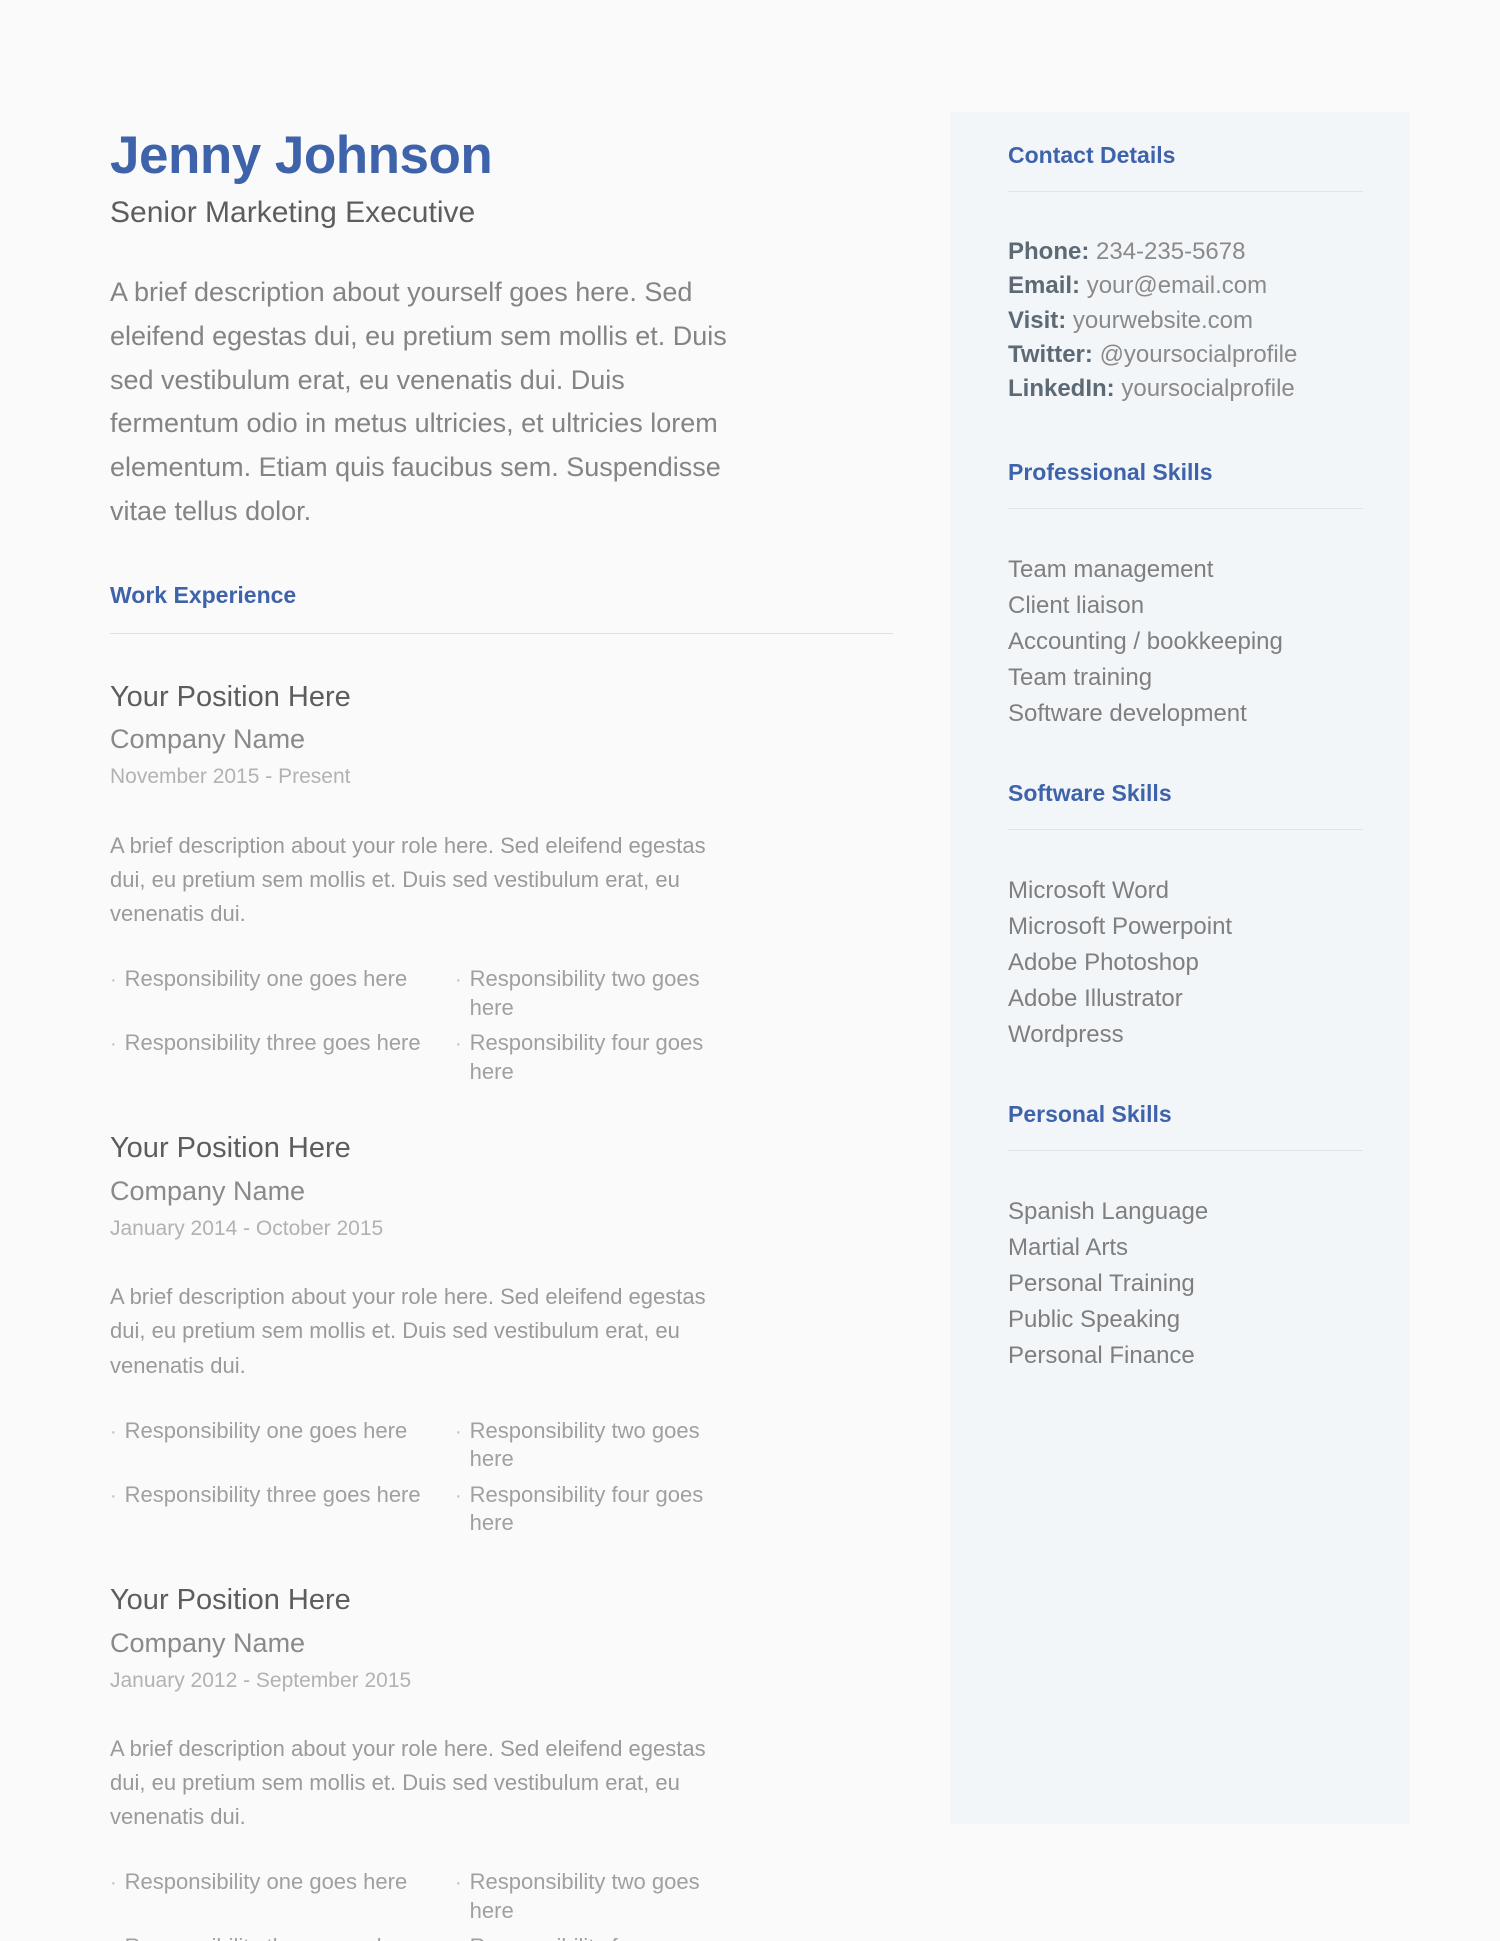  What do you see at coordinates (1127, 713) in the screenshot?
I see `professional-skill-item: Software development` at bounding box center [1127, 713].